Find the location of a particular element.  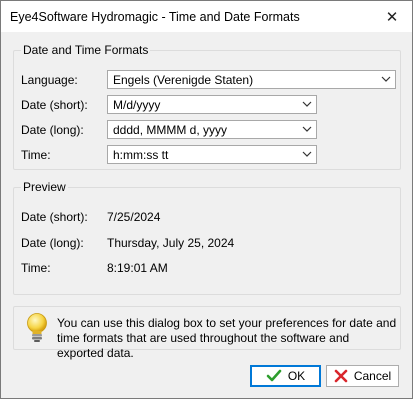

language-select: Engels (Verenigde Staten) is located at coordinates (251, 79).